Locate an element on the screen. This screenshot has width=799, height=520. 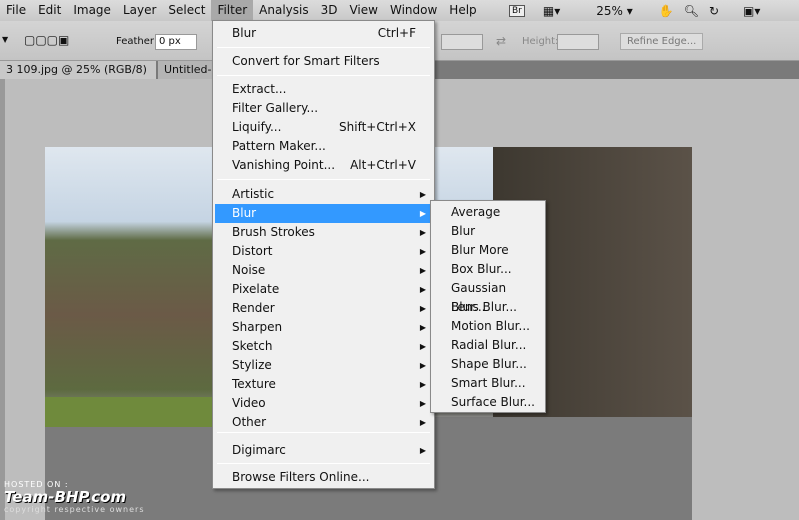
arrange-documents-icon: ▣▾ is located at coordinates (751, 11).